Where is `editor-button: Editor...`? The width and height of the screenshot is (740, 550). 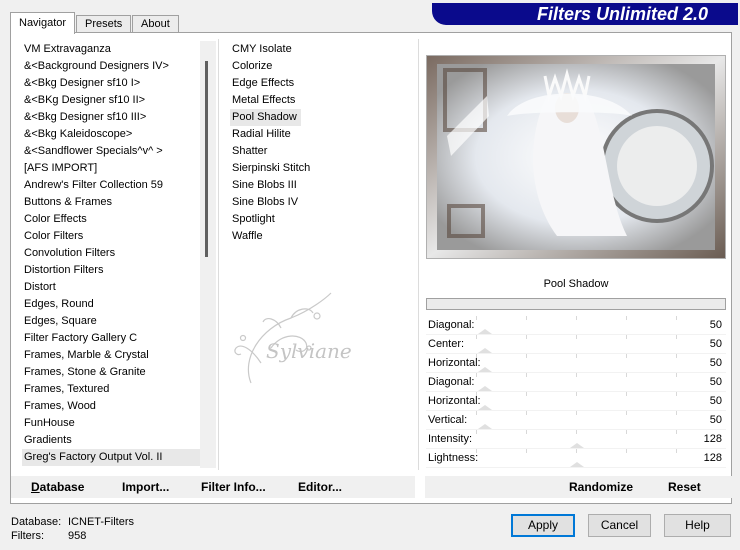 editor-button: Editor... is located at coordinates (320, 487).